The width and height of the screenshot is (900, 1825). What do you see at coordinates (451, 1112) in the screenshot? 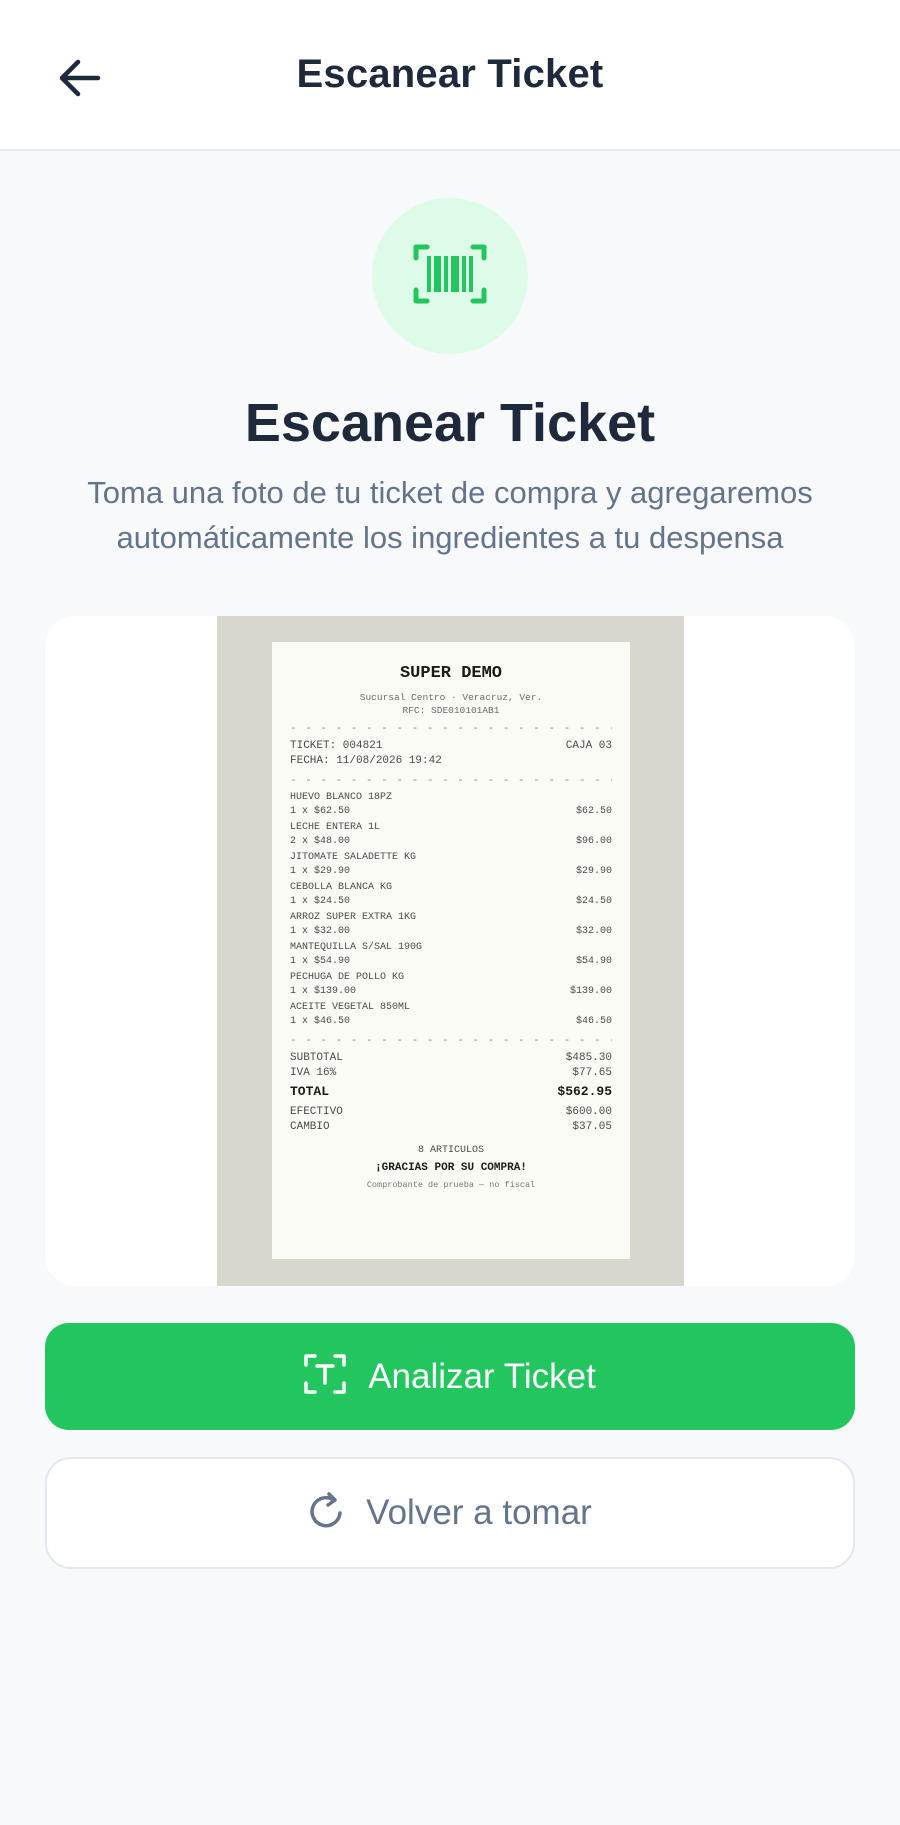
I see `receipt-cash-row: EFECTIVO $600.00` at bounding box center [451, 1112].